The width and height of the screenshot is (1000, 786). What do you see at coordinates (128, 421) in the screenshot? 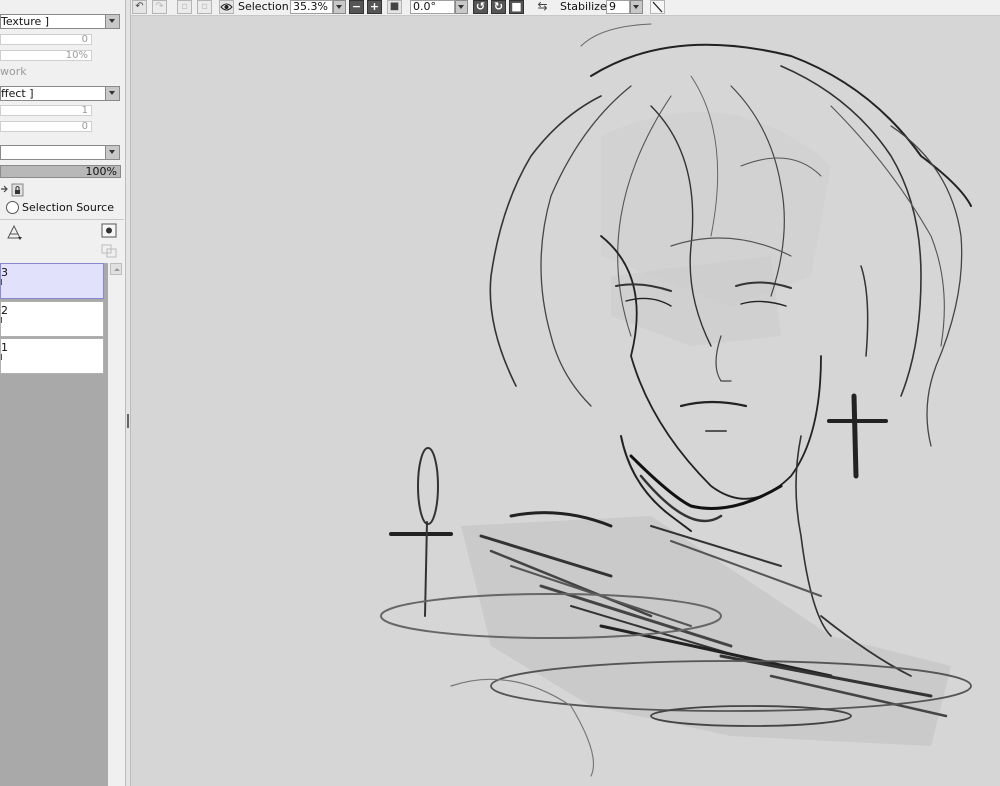
I see `splitter-grip` at bounding box center [128, 421].